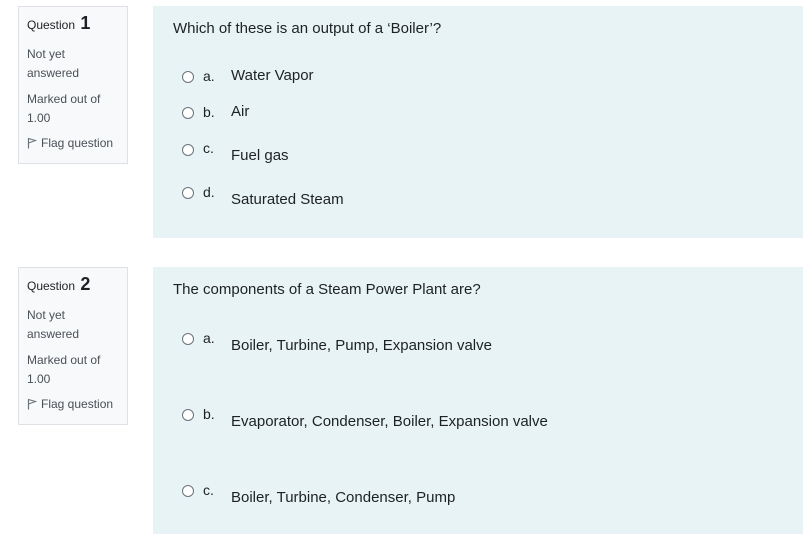 This screenshot has height=534, width=803. I want to click on option-a-text: Water Vapor, so click(272, 75).